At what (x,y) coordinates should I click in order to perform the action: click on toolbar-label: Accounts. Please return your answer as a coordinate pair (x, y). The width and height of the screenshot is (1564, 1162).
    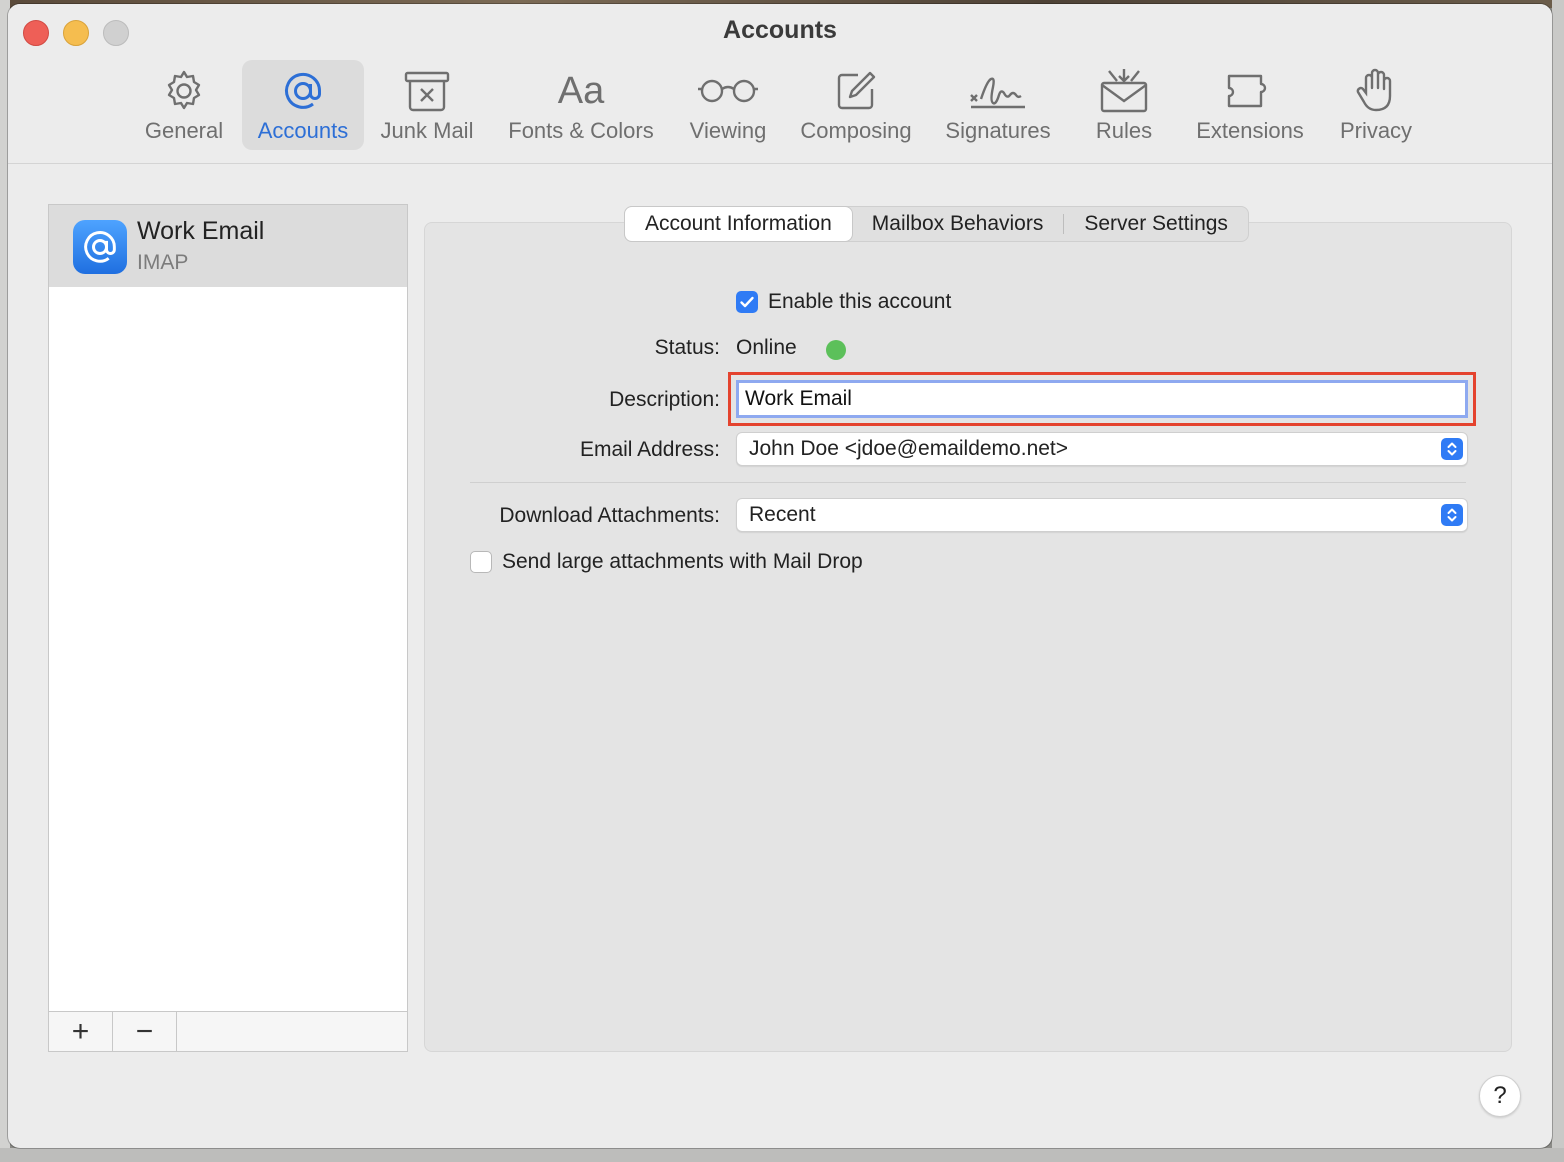
    Looking at the image, I should click on (303, 130).